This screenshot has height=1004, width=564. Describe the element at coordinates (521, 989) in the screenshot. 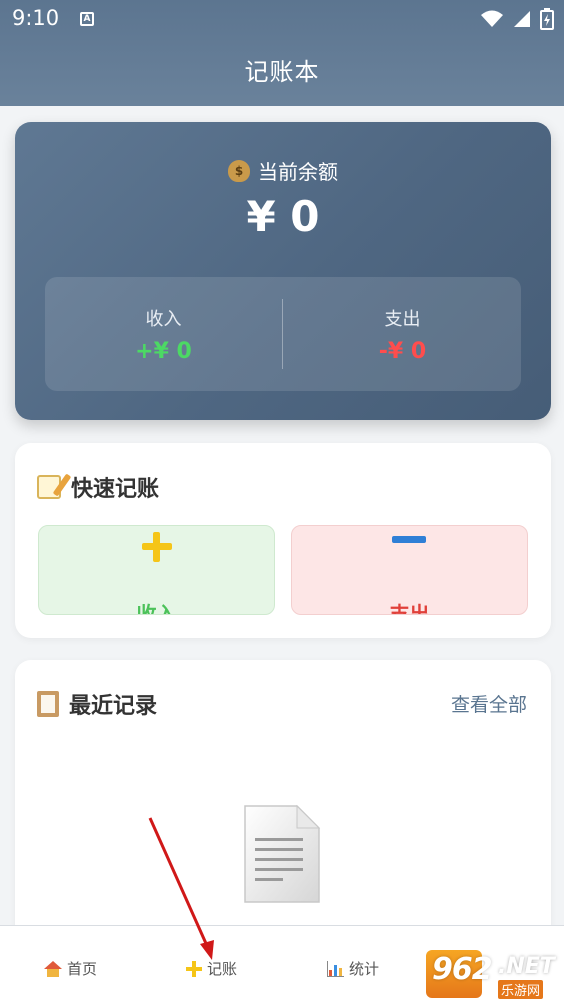

I see `watermark-sub: 乐游网` at that location.